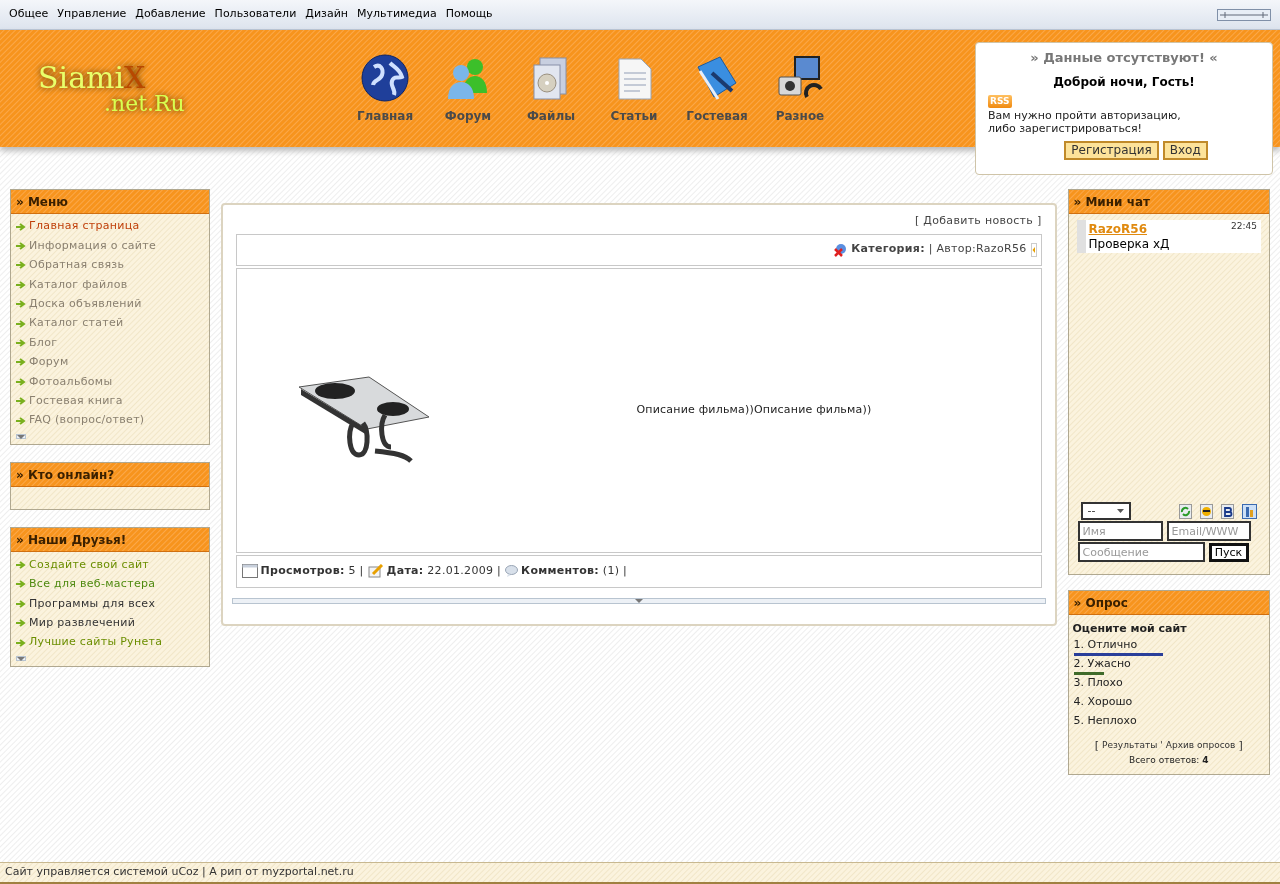  Describe the element at coordinates (110, 623) in the screenshot. I see `friend-link: Мир развлечений` at that location.